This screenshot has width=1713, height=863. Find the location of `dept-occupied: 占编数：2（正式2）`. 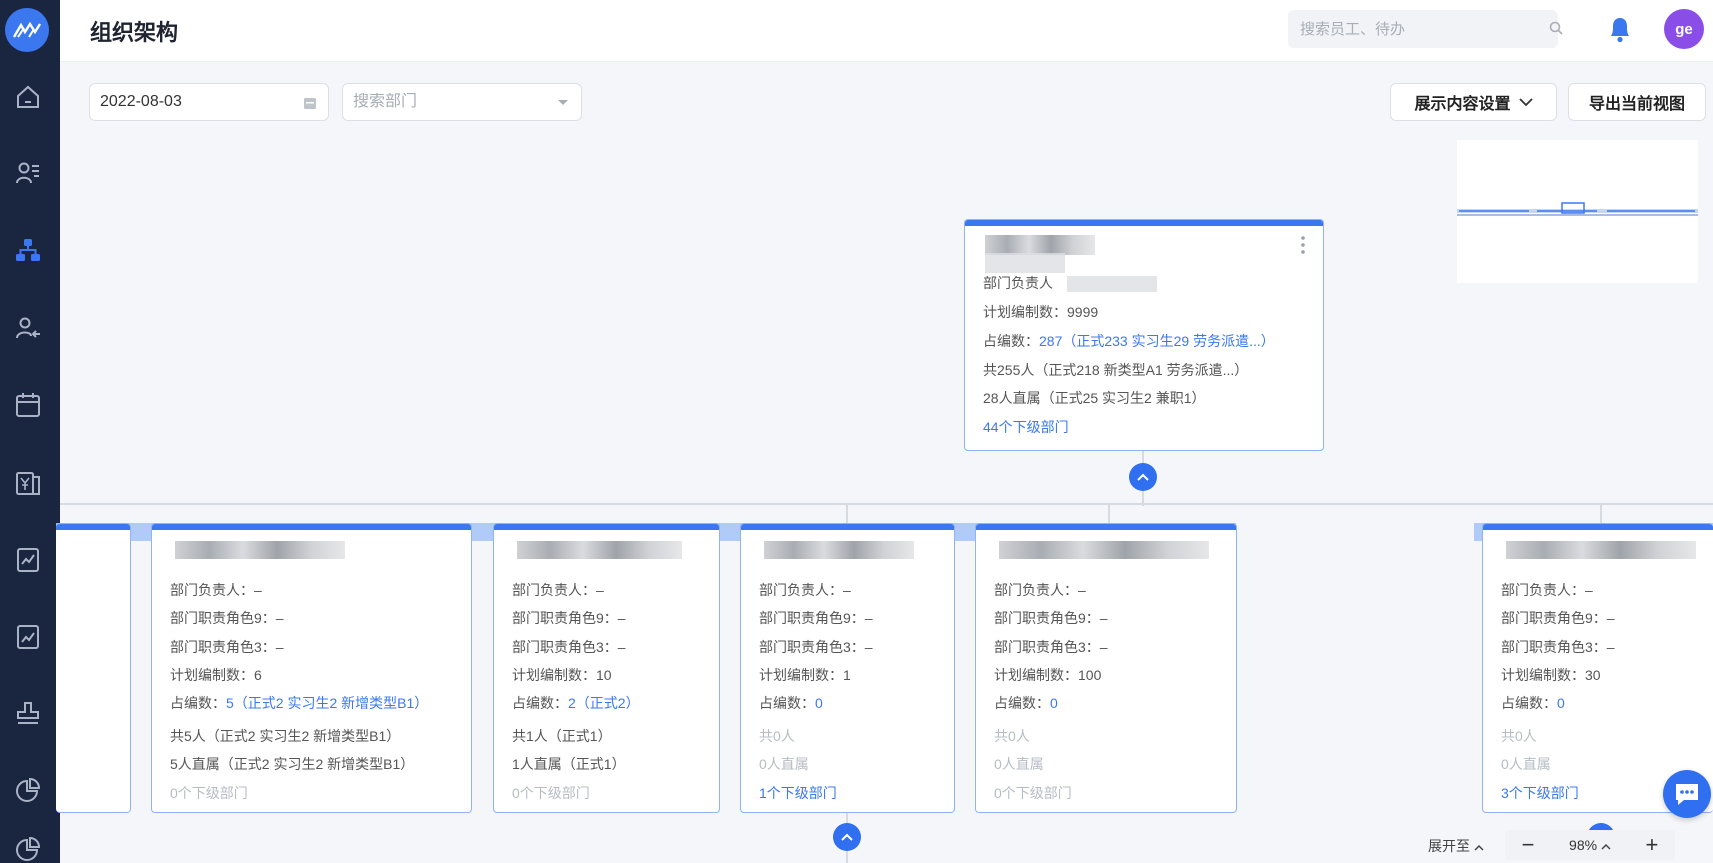

dept-occupied: 占编数：2（正式2） is located at coordinates (576, 703).